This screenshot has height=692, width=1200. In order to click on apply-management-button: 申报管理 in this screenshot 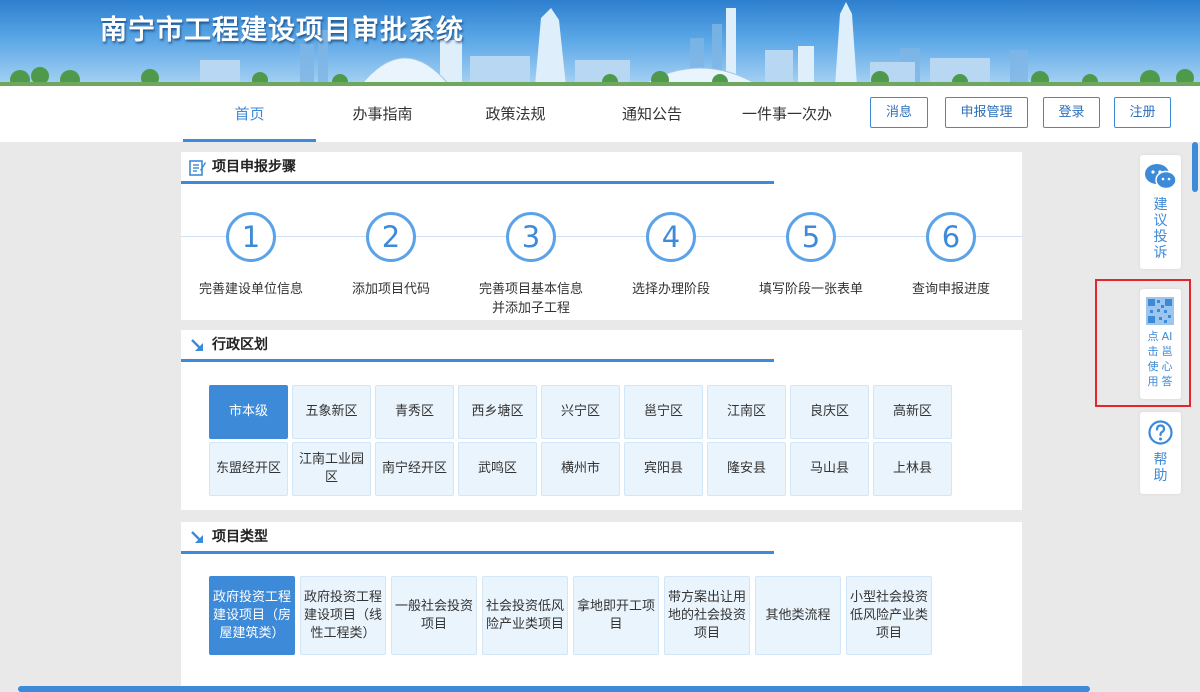, I will do `click(986, 112)`.